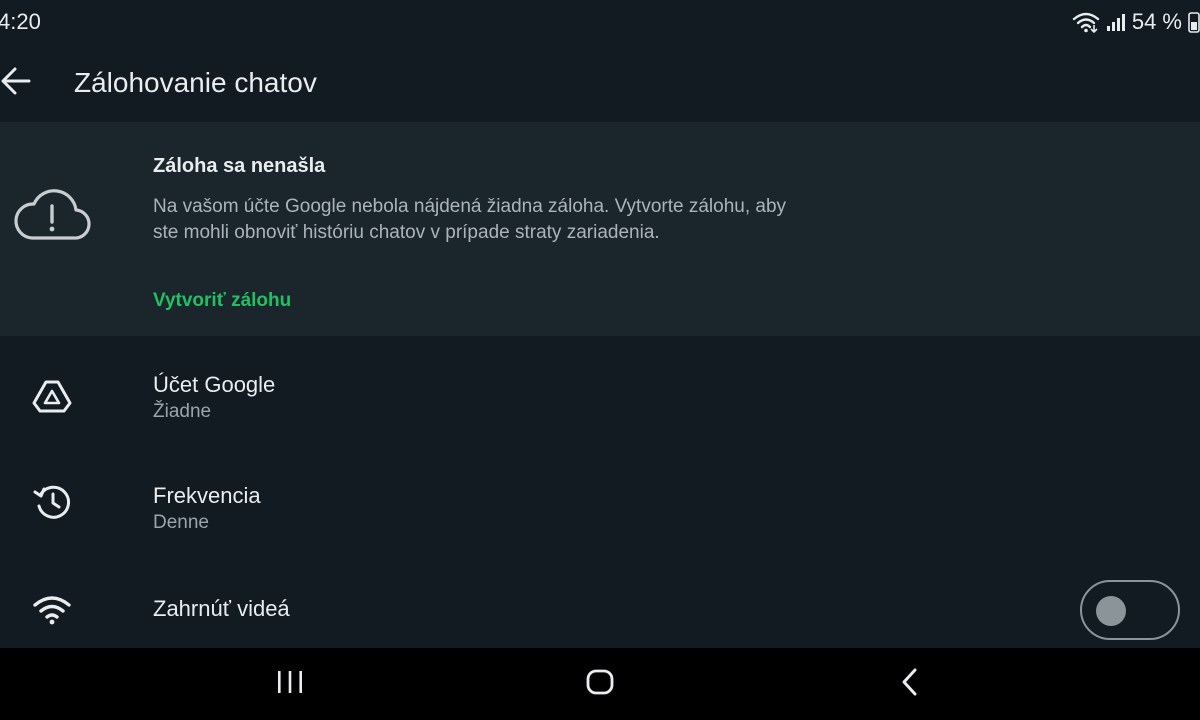 This screenshot has height=720, width=1200. I want to click on recent-apps-button, so click(290, 684).